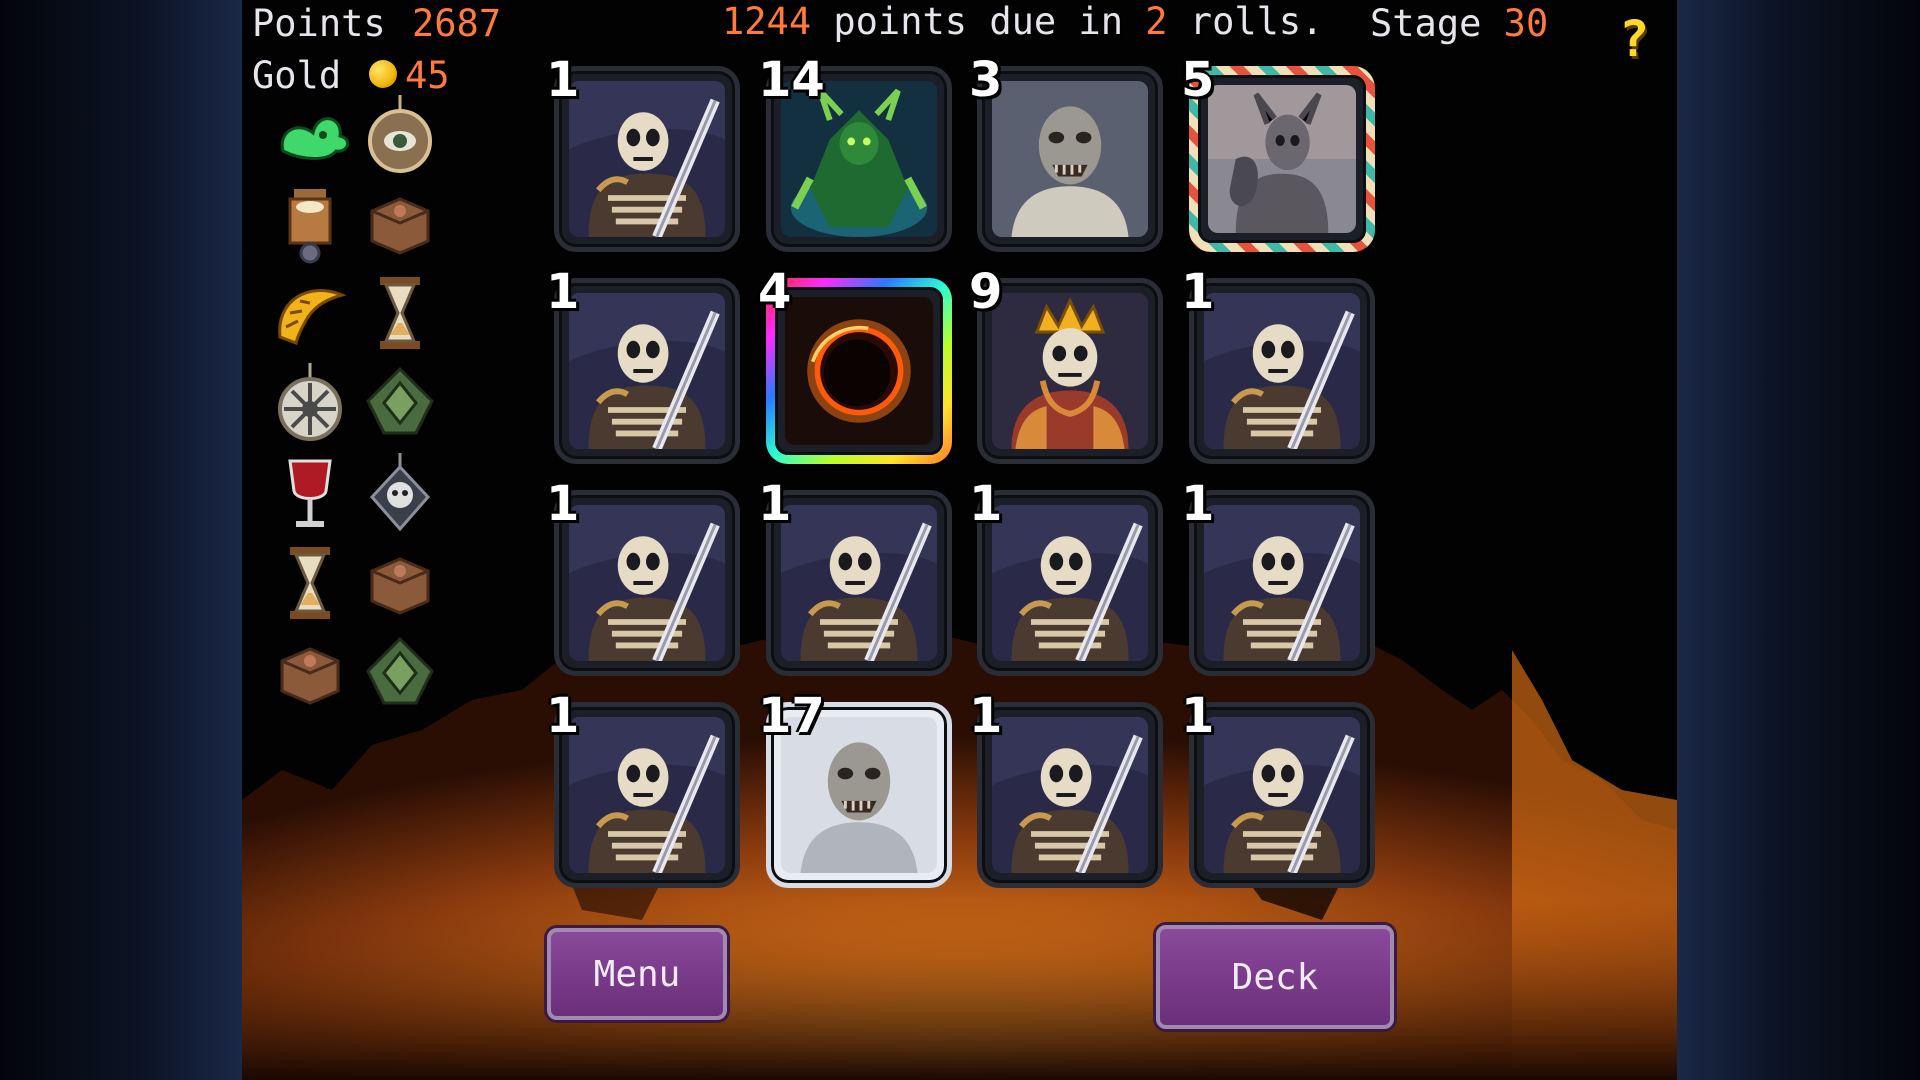 This screenshot has width=1920, height=1080. Describe the element at coordinates (775, 292) in the screenshot. I see `card-value: 4` at that location.